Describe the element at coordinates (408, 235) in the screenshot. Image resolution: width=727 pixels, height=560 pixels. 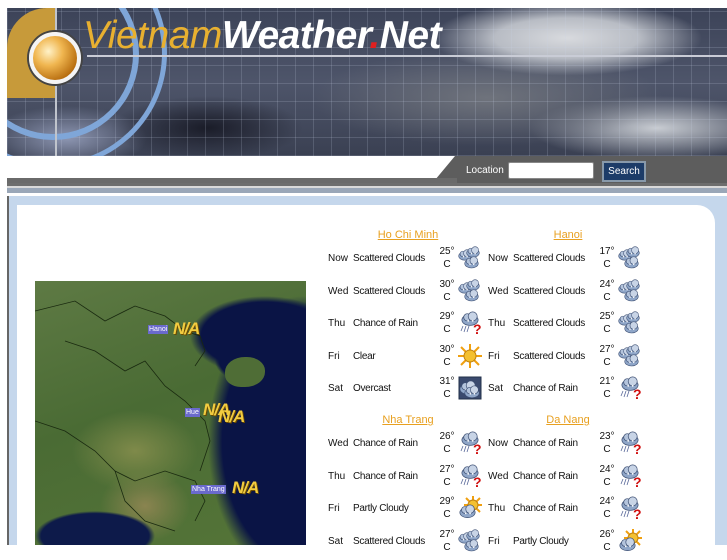
I see `city-link-ho-chi-minh: Ho Chi Minh` at that location.